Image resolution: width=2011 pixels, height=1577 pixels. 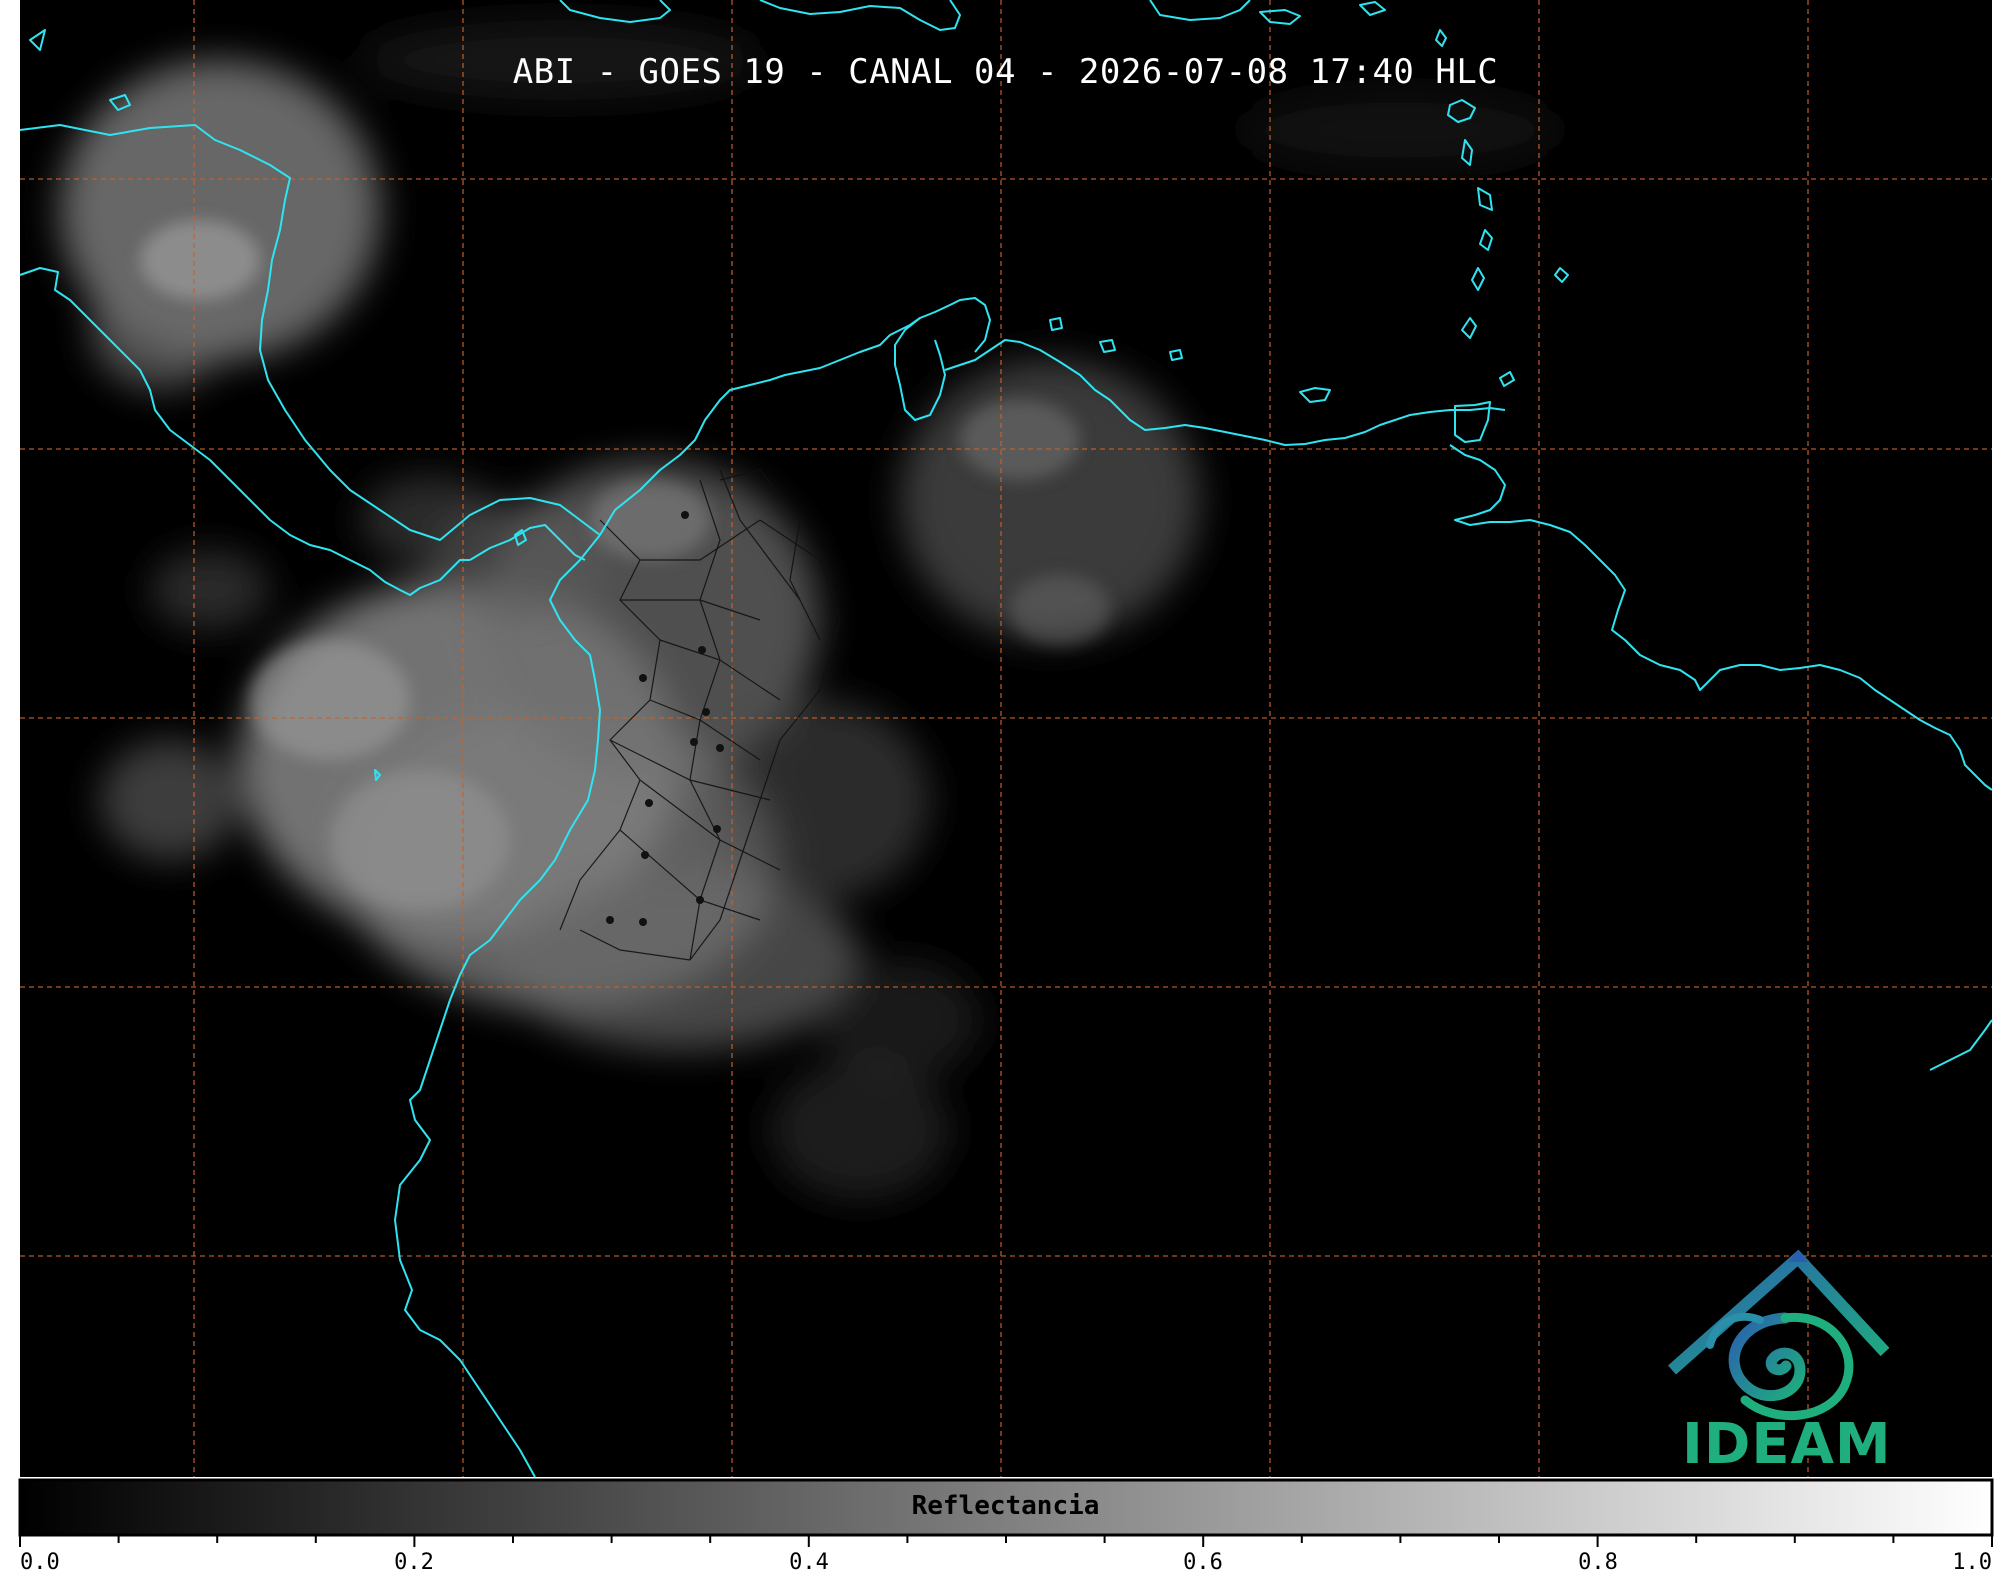 I want to click on colorbar-tick-label: 0.8, so click(x=1598, y=1562).